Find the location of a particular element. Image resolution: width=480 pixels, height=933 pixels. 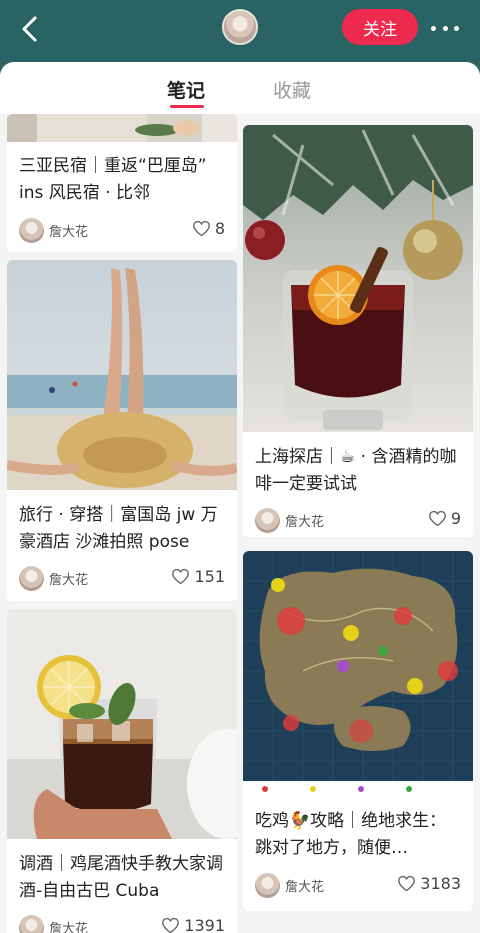

like-button: 151 is located at coordinates (198, 576).